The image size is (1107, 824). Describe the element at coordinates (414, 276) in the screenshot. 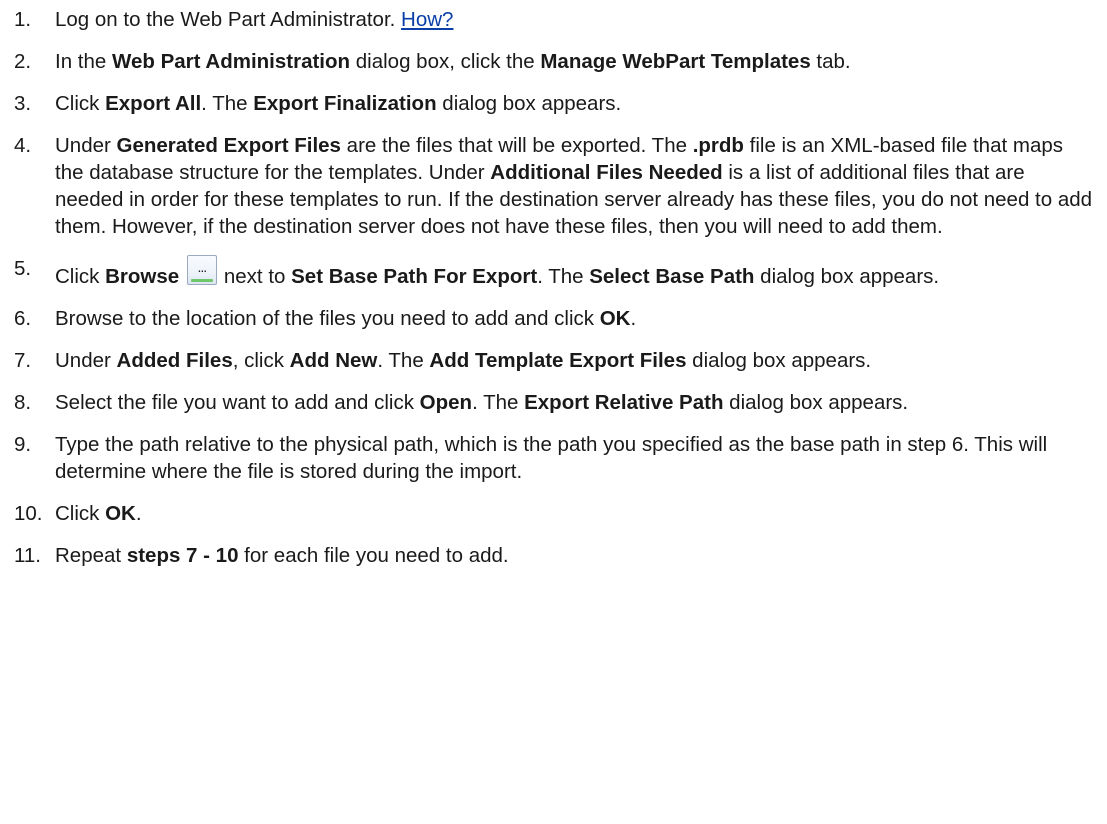

I see `ui-term: Set Base Path For Export` at that location.